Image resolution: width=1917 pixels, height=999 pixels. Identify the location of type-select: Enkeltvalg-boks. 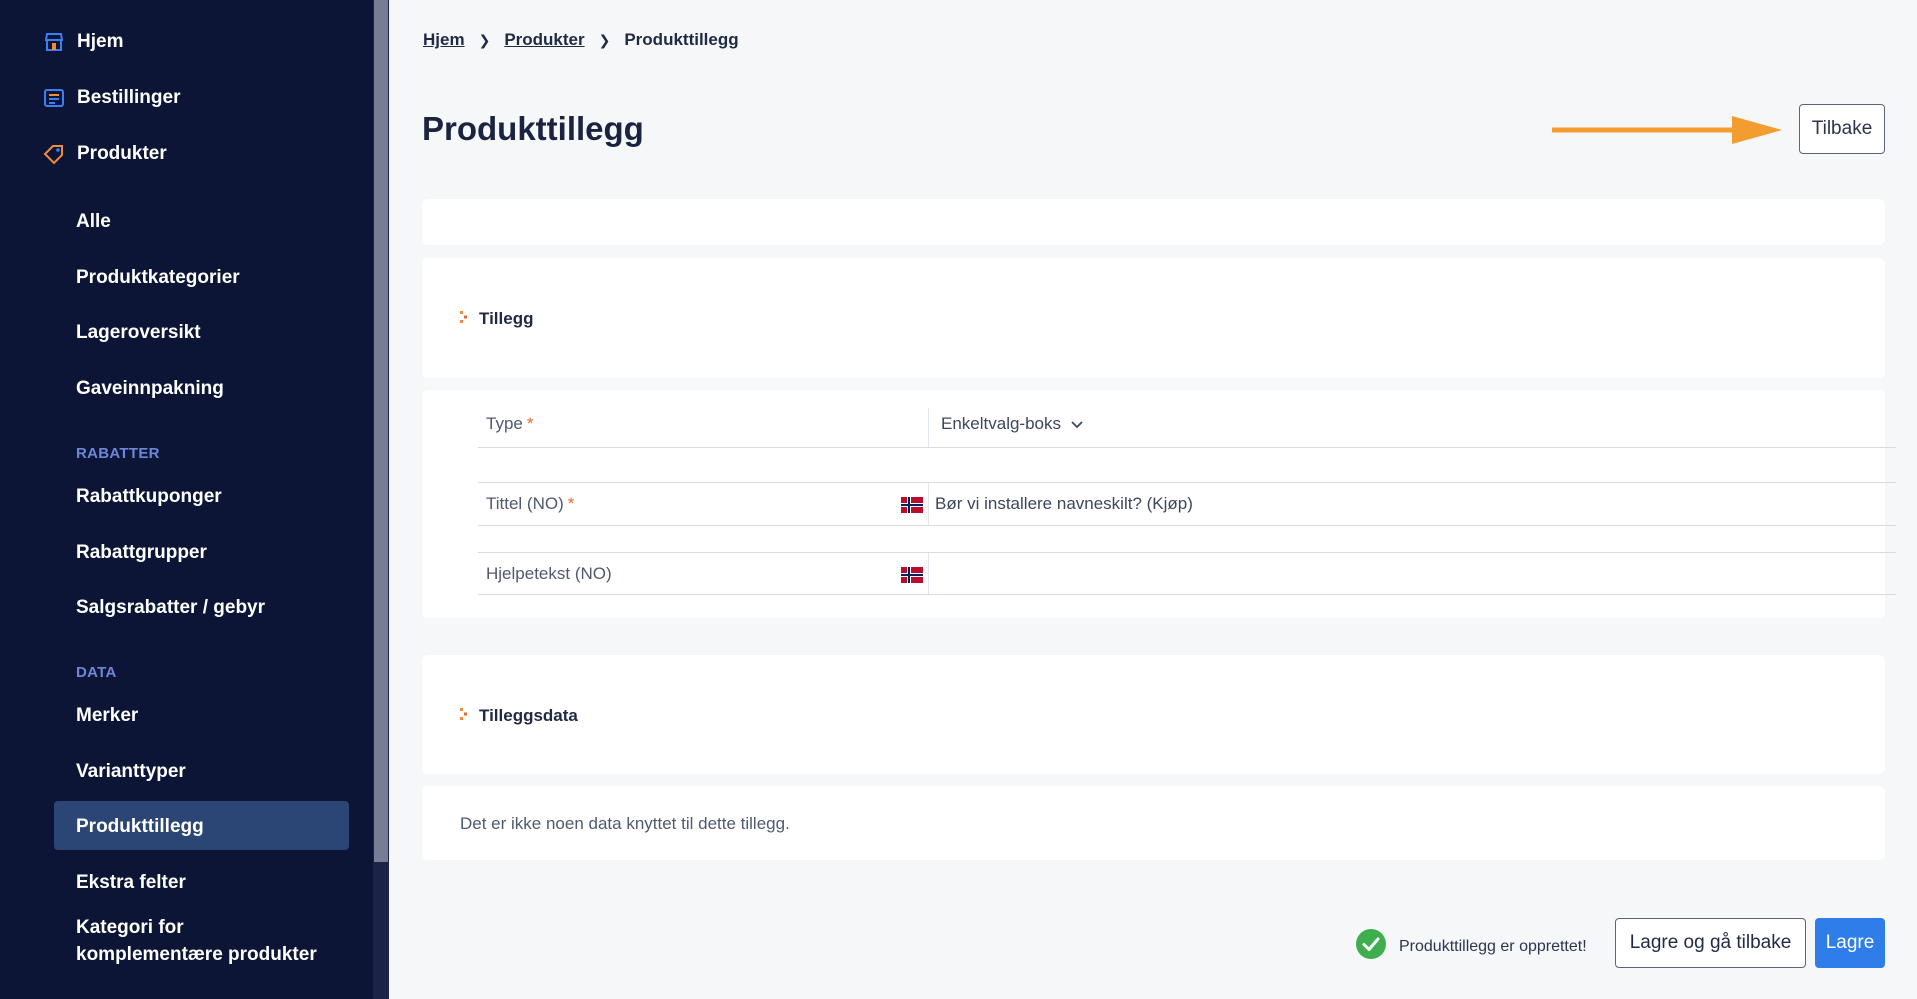
(1012, 424).